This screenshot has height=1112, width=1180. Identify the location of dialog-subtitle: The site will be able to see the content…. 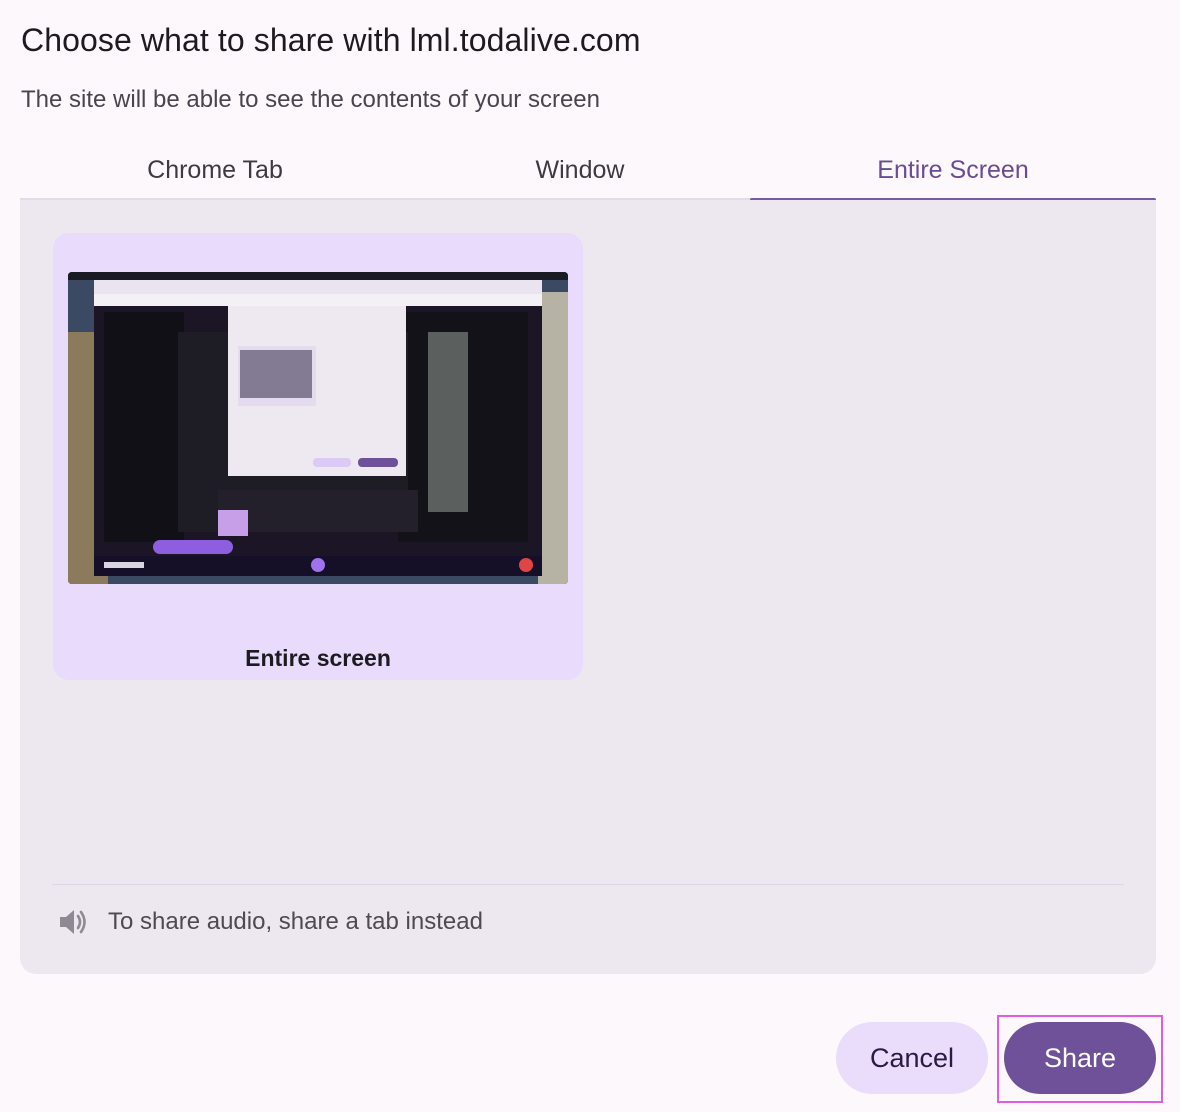
(310, 99).